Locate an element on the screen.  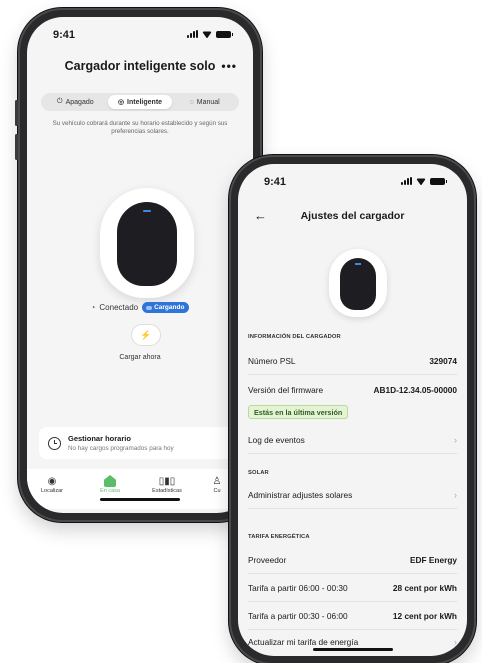
latest-version-badge: Estás en la última versión is located at coordinates (298, 412).